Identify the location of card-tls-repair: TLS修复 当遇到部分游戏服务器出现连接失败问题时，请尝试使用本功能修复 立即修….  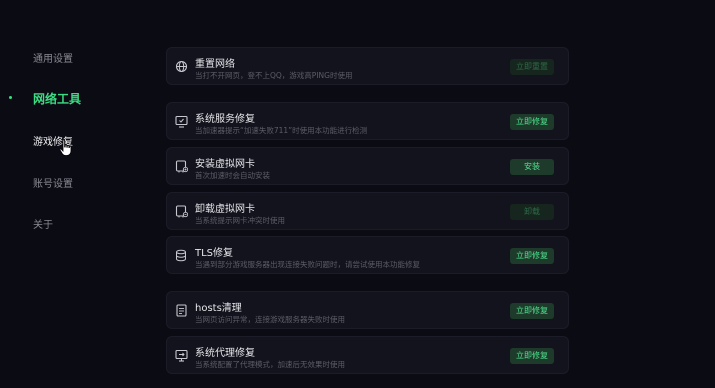
(367, 255).